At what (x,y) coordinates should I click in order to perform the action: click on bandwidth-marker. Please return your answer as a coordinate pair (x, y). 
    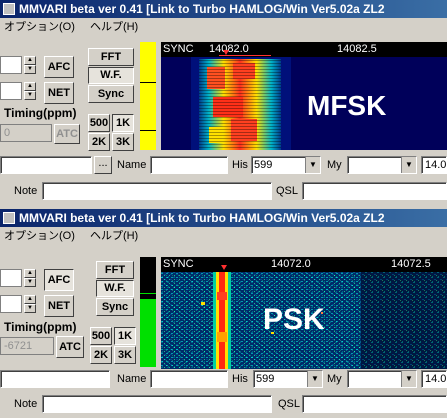
    Looking at the image, I should click on (245, 55).